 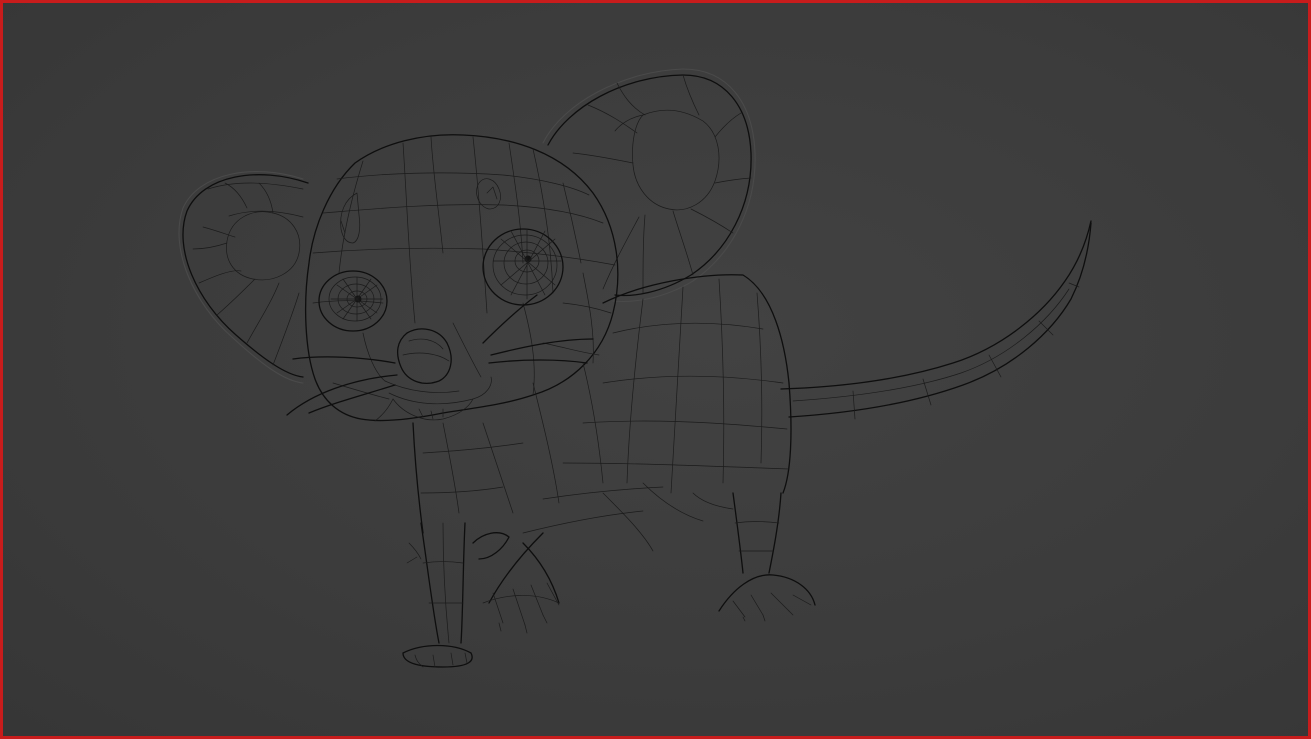 I want to click on mouse-head, so click(x=461, y=278).